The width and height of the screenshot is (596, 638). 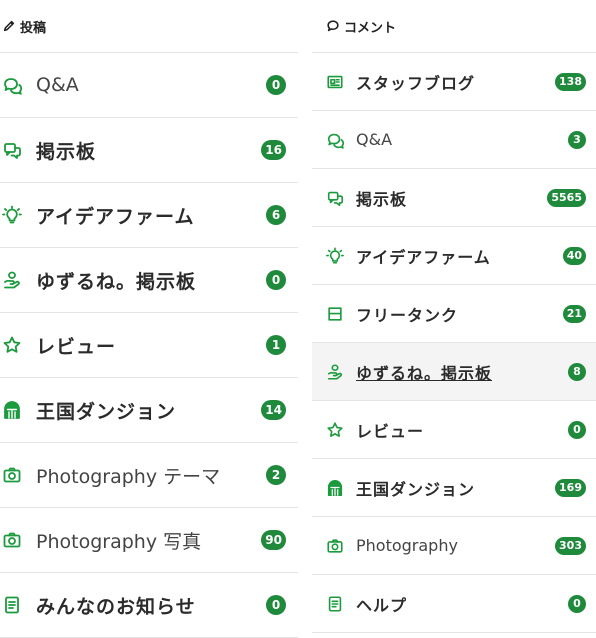 I want to click on pencil-icon, so click(x=9, y=26).